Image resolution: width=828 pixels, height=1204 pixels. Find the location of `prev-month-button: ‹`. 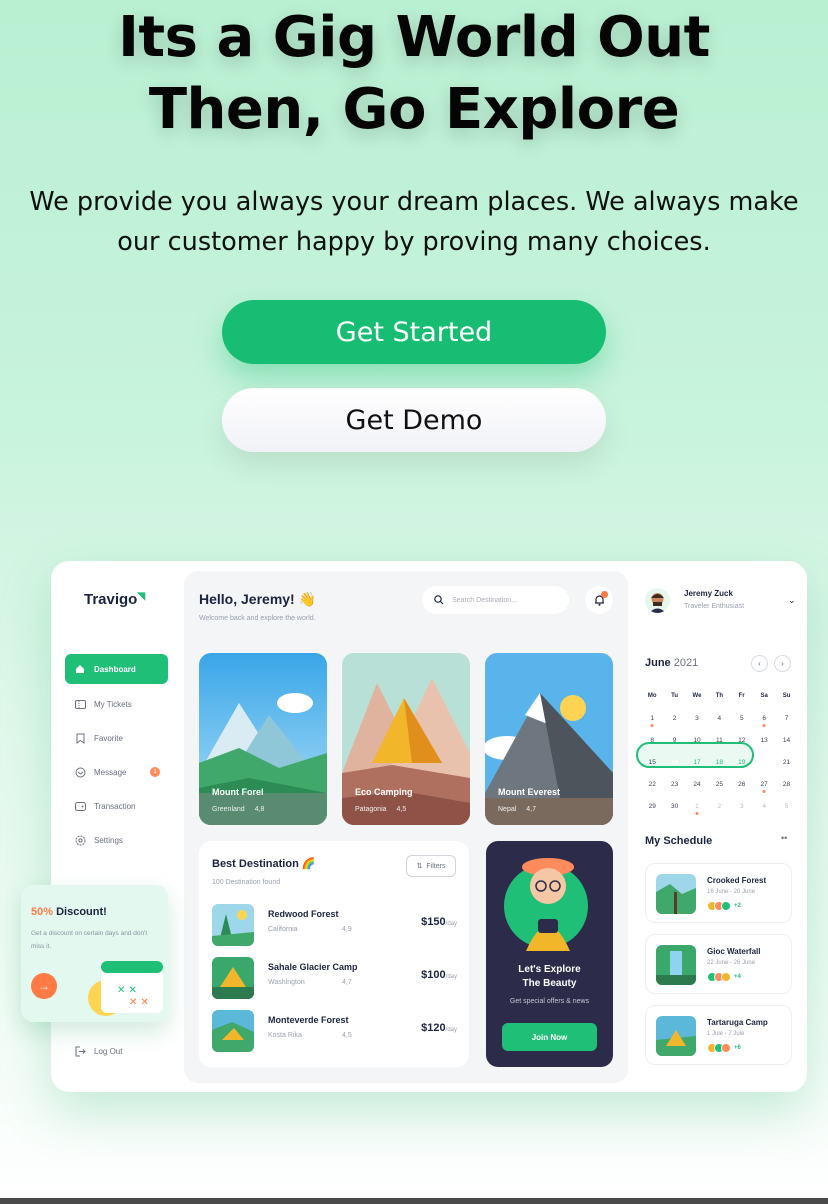

prev-month-button: ‹ is located at coordinates (759, 663).